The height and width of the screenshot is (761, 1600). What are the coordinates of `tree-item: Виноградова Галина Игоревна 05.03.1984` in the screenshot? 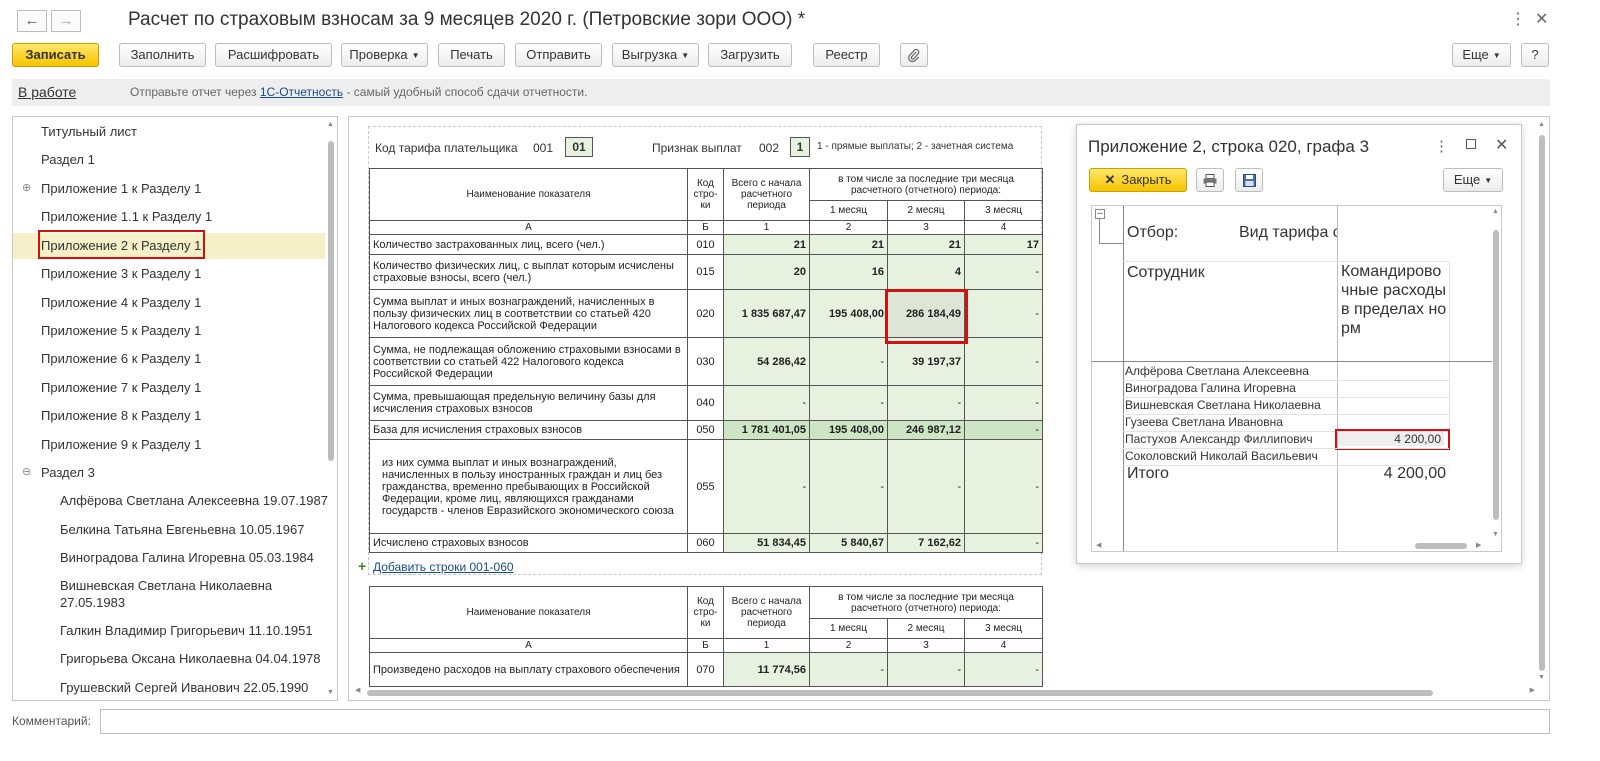 It's located at (169, 558).